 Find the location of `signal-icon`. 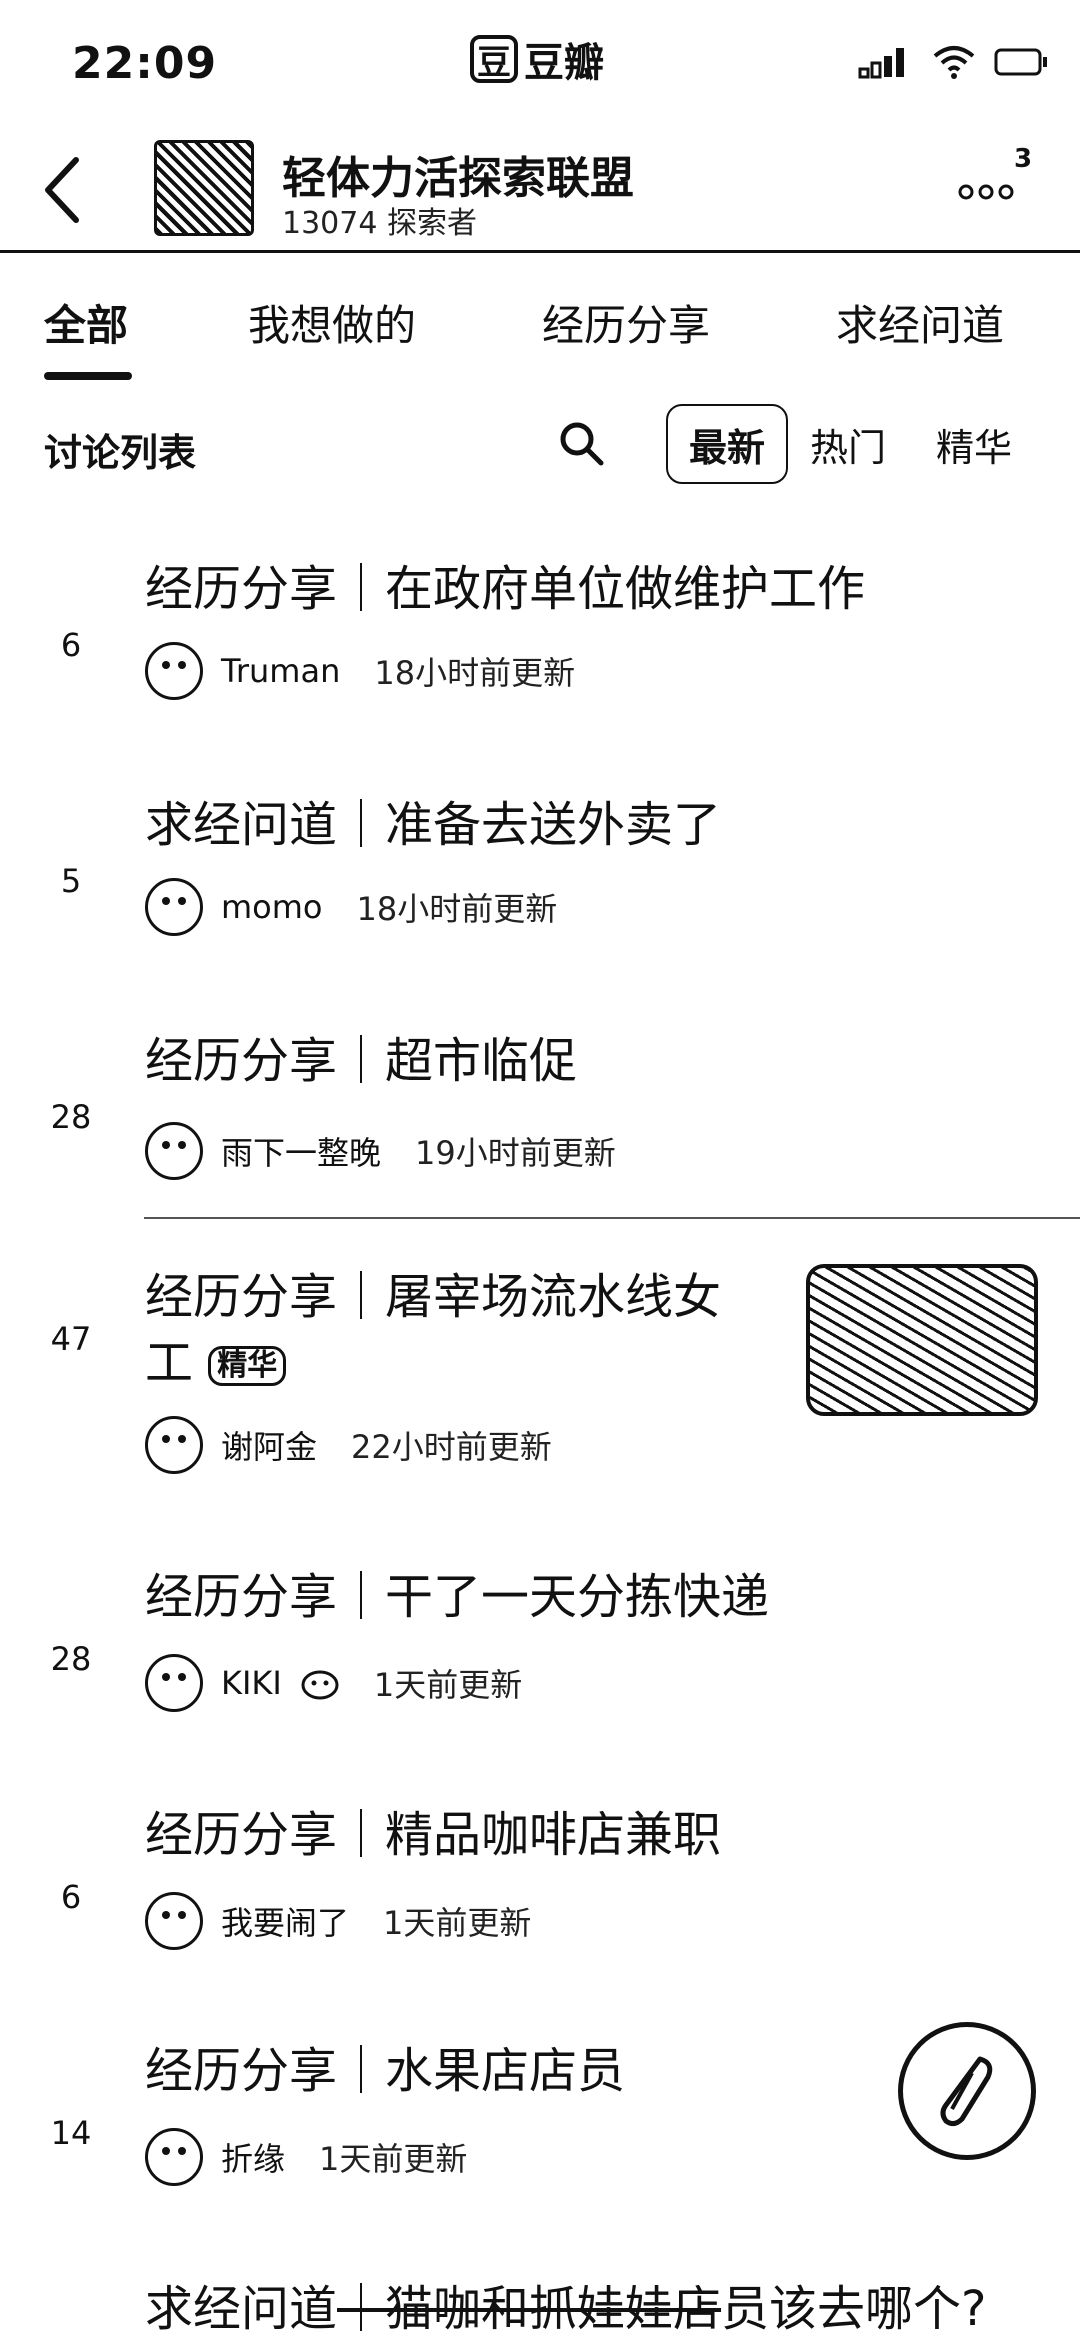

signal-icon is located at coordinates (881, 63).